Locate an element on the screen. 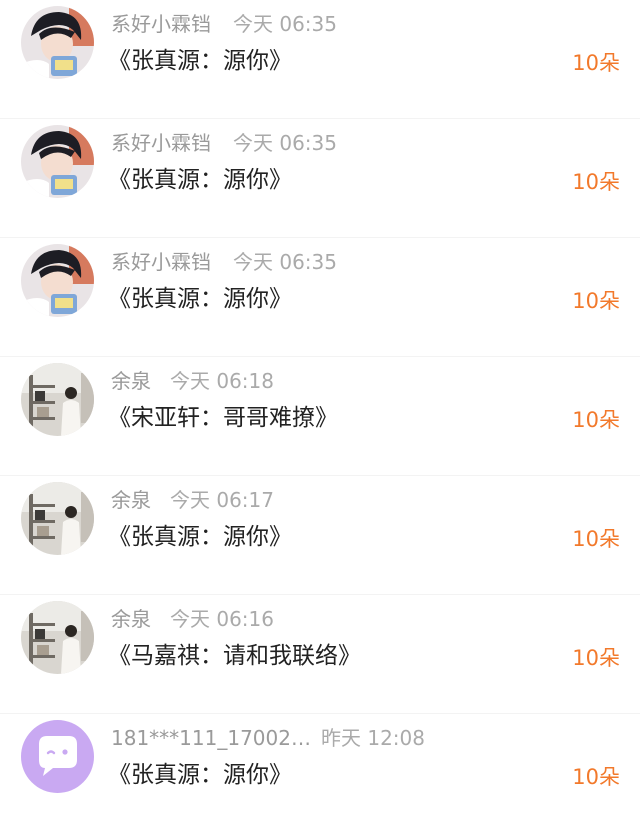 The width and height of the screenshot is (640, 833). timestamp: 今天 06:18 is located at coordinates (222, 381).